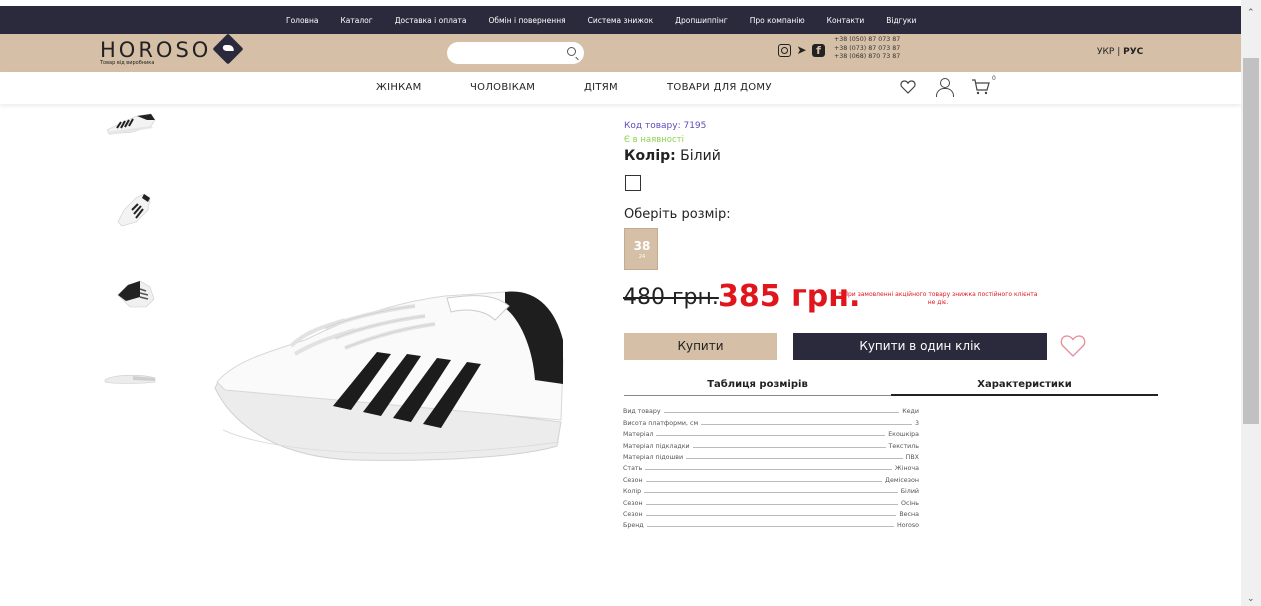 This screenshot has height=606, width=1261. I want to click on nav-icons: 0, so click(948, 86).